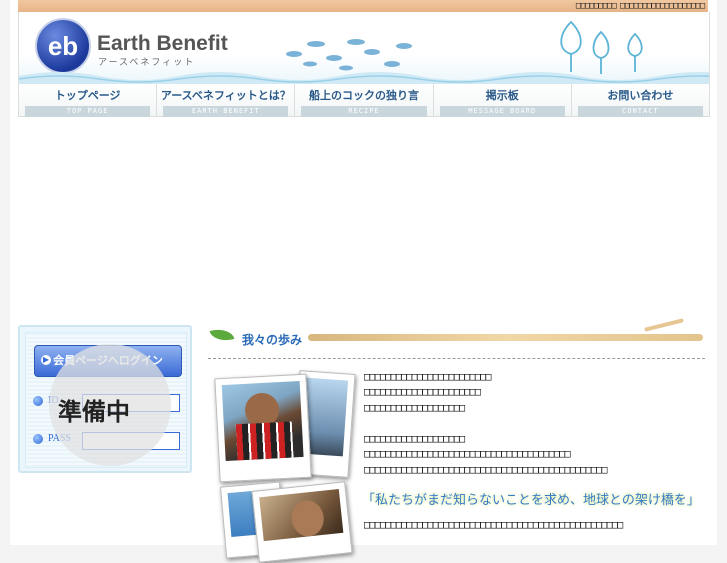 Image resolution: width=727 pixels, height=563 pixels. Describe the element at coordinates (87, 95) in the screenshot. I see `nav-label: トップページ` at that location.